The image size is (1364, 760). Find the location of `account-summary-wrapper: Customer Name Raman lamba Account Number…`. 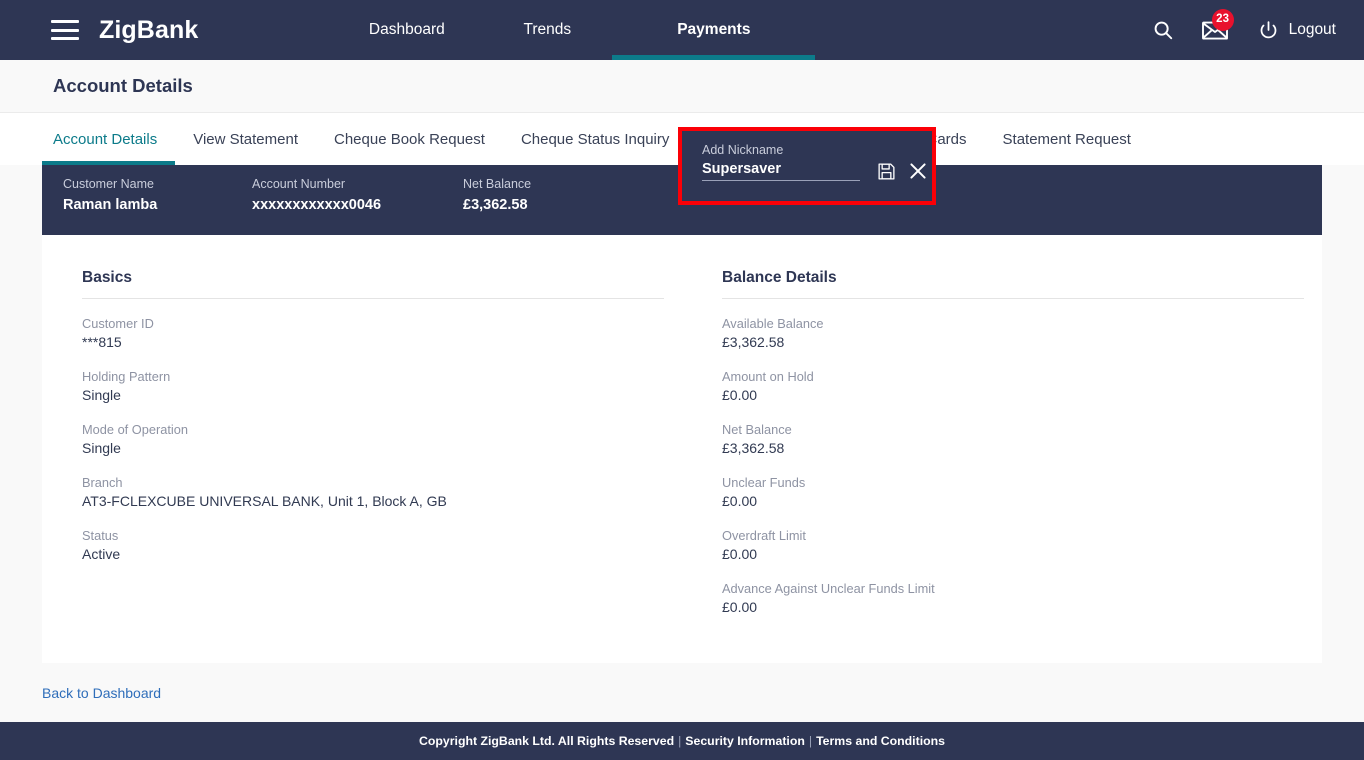

account-summary-wrapper: Customer Name Raman lamba Account Number… is located at coordinates (682, 181).